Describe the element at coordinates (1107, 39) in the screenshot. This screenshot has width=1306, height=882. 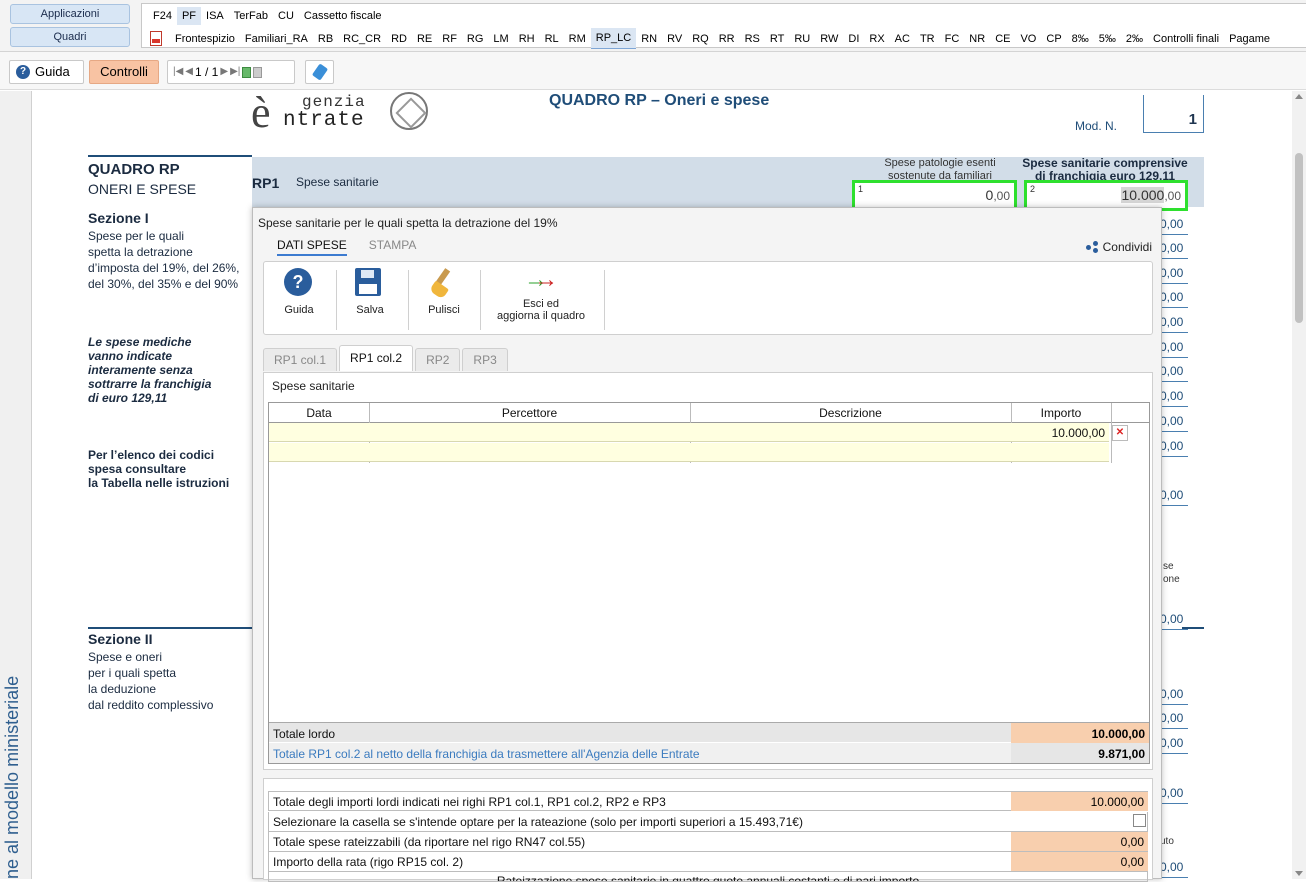
I see `tab-5-permille: 5‰` at that location.